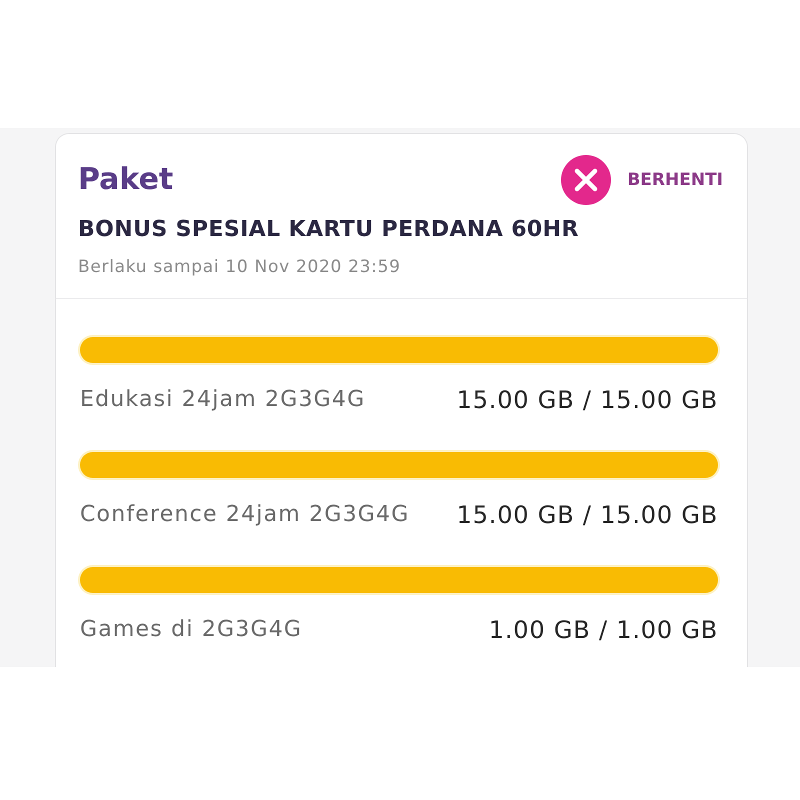 This screenshot has width=800, height=800. What do you see at coordinates (240, 267) in the screenshot?
I see `validity-date: Berlaku sampai 10 Nov 2020 23:59` at bounding box center [240, 267].